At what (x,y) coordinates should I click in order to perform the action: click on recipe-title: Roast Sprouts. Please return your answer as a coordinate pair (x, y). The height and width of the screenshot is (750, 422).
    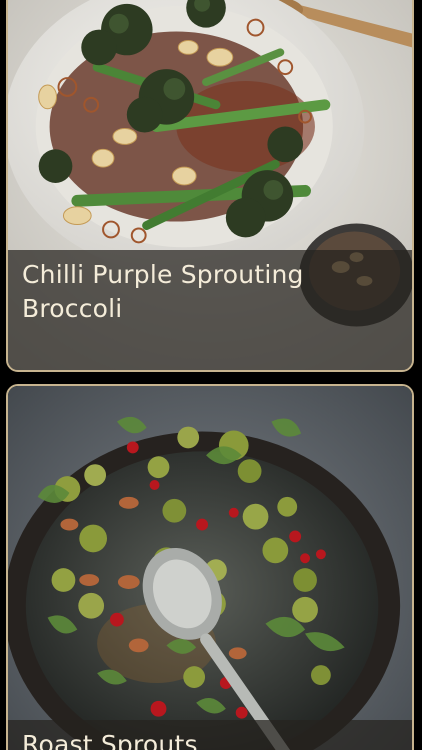
    Looking at the image, I should click on (110, 740).